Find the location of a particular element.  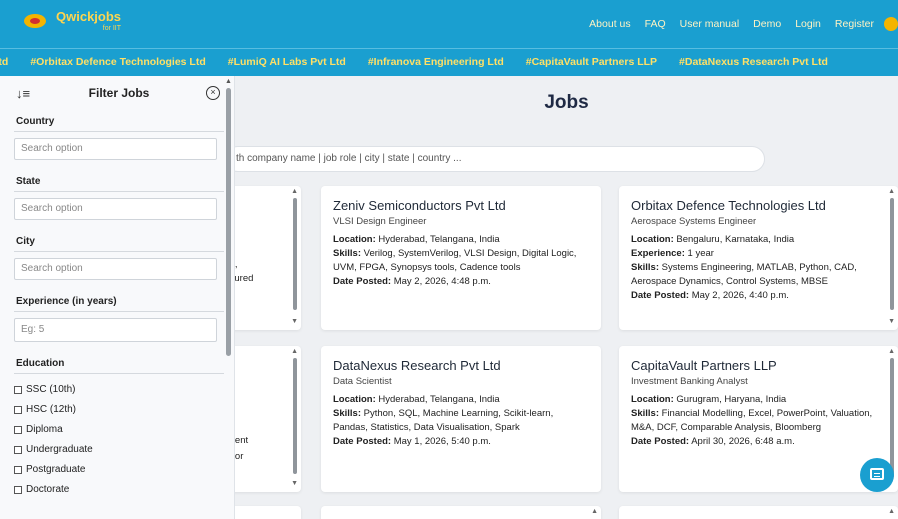

country-search-input: Search option is located at coordinates (115, 149).